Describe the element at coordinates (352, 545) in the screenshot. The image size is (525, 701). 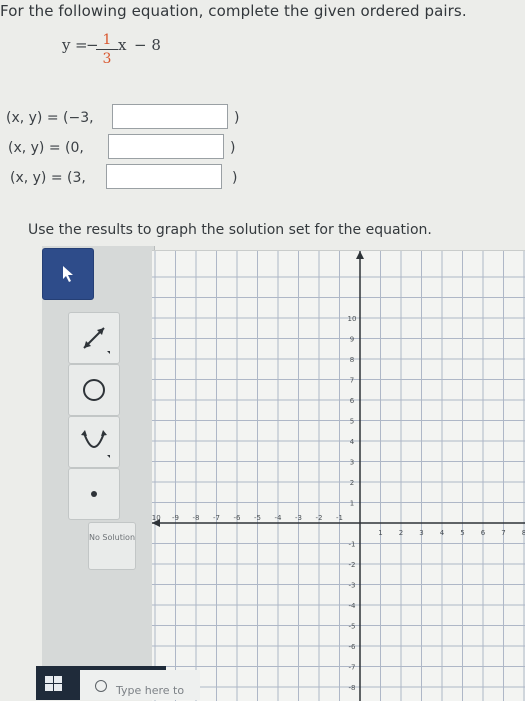
I see `y-tick-label: -1` at that location.